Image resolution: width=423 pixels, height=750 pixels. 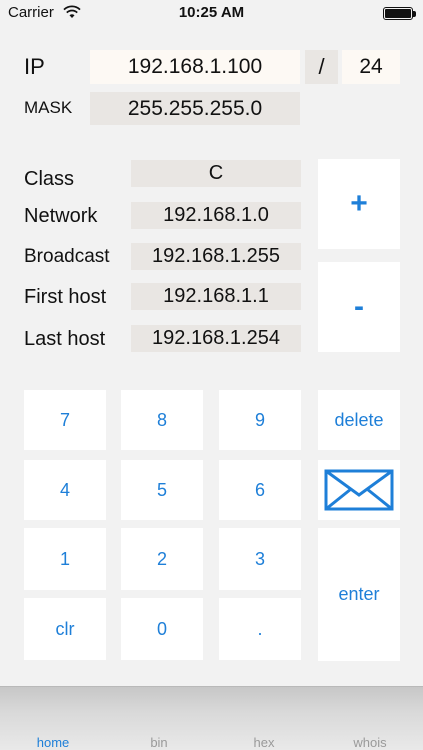 What do you see at coordinates (162, 490) in the screenshot?
I see `key-5: 5` at bounding box center [162, 490].